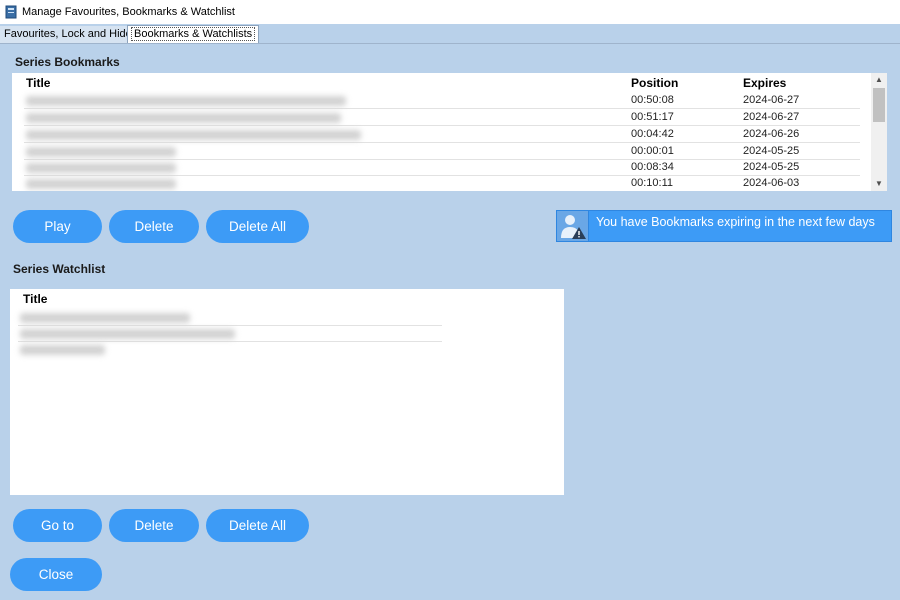  I want to click on tab-favourites-lock-hide: Favourites, Lock and Hide, so click(68, 34).